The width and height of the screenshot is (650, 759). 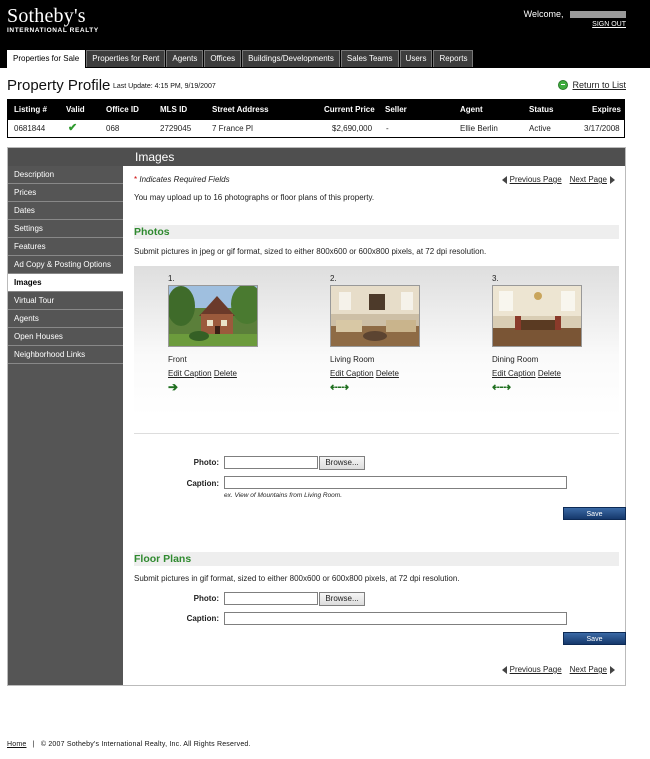 What do you see at coordinates (65, 337) in the screenshot?
I see `sidebar-item-open-houses: Open Houses` at bounding box center [65, 337].